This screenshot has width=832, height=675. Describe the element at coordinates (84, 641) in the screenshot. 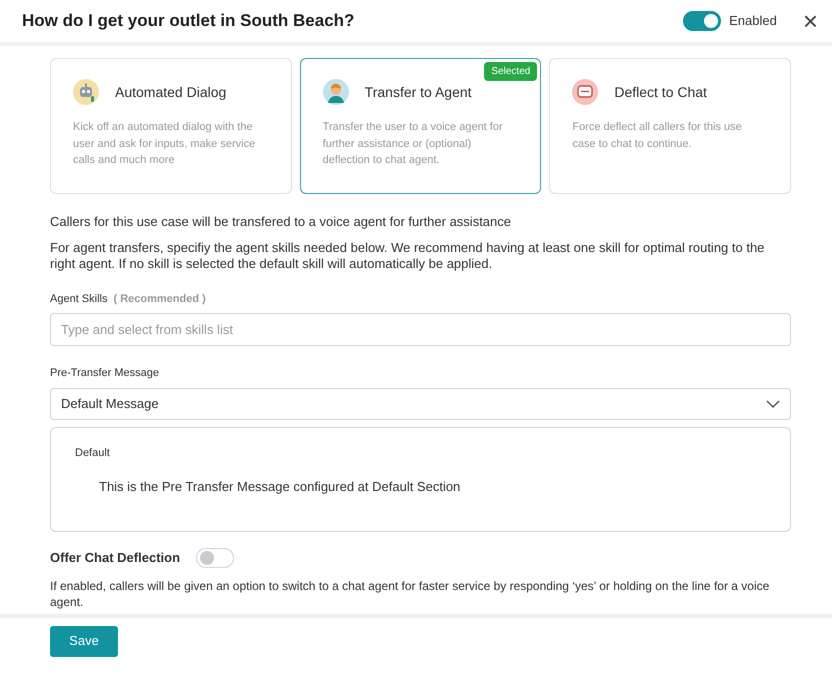

I see `save-button: Save` at that location.